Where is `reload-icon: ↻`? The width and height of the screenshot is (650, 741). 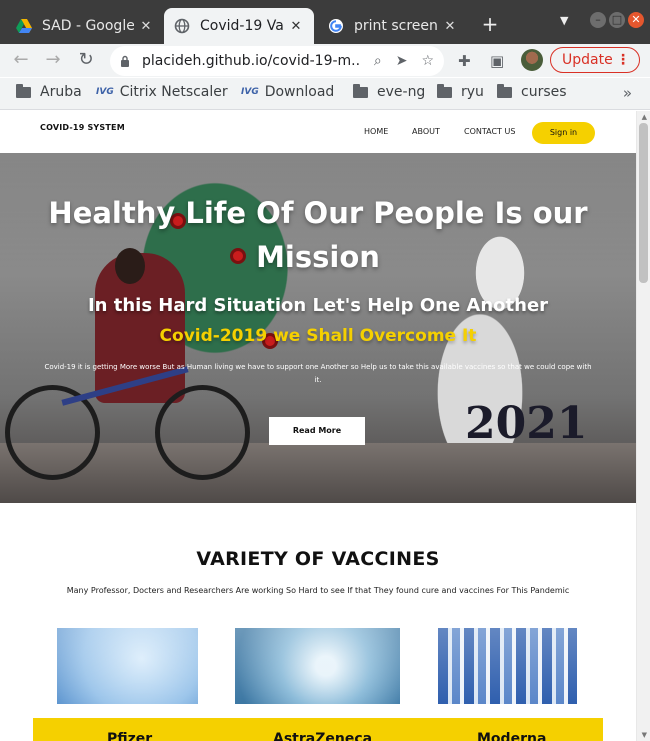 reload-icon: ↻ is located at coordinates (86, 60).